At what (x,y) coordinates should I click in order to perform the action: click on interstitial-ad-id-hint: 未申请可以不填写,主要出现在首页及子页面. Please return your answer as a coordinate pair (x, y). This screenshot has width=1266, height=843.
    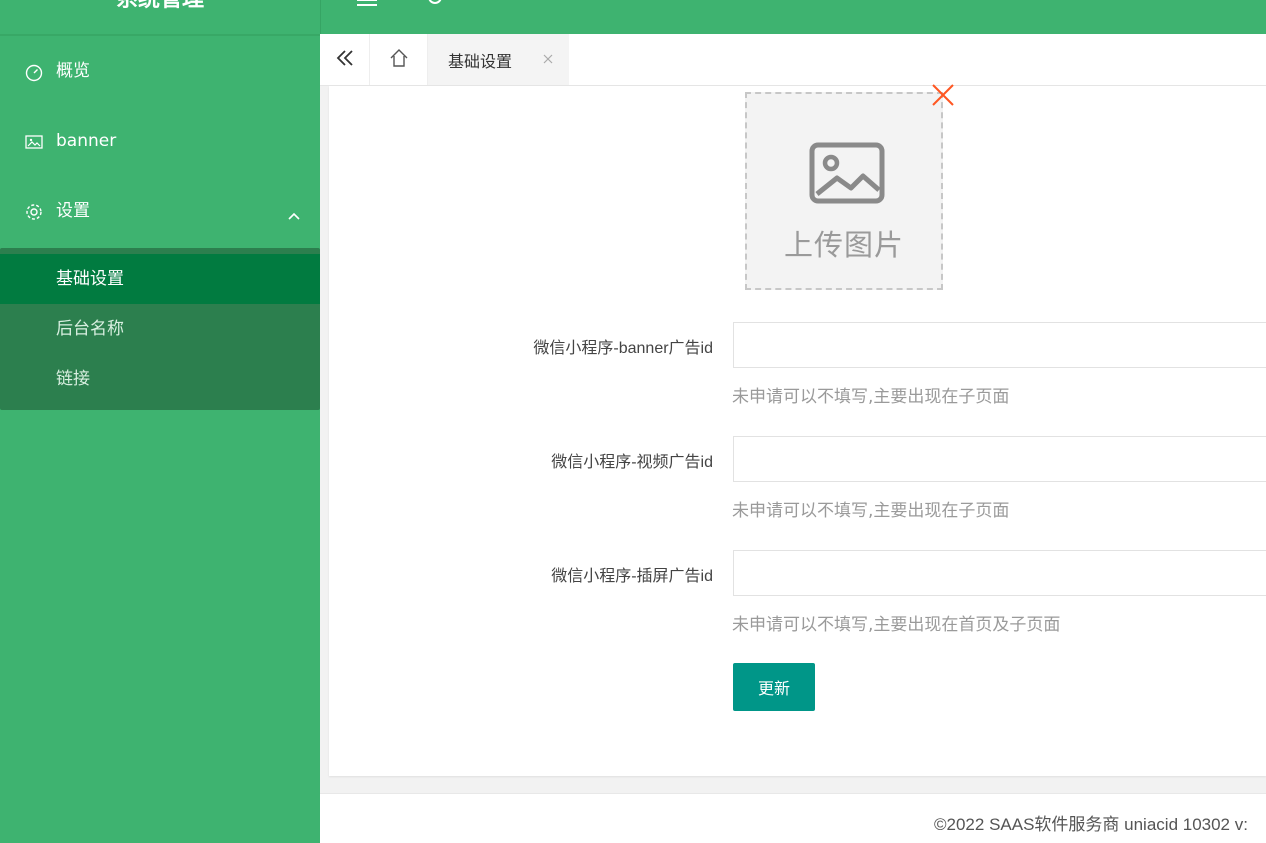
    Looking at the image, I should click on (896, 625).